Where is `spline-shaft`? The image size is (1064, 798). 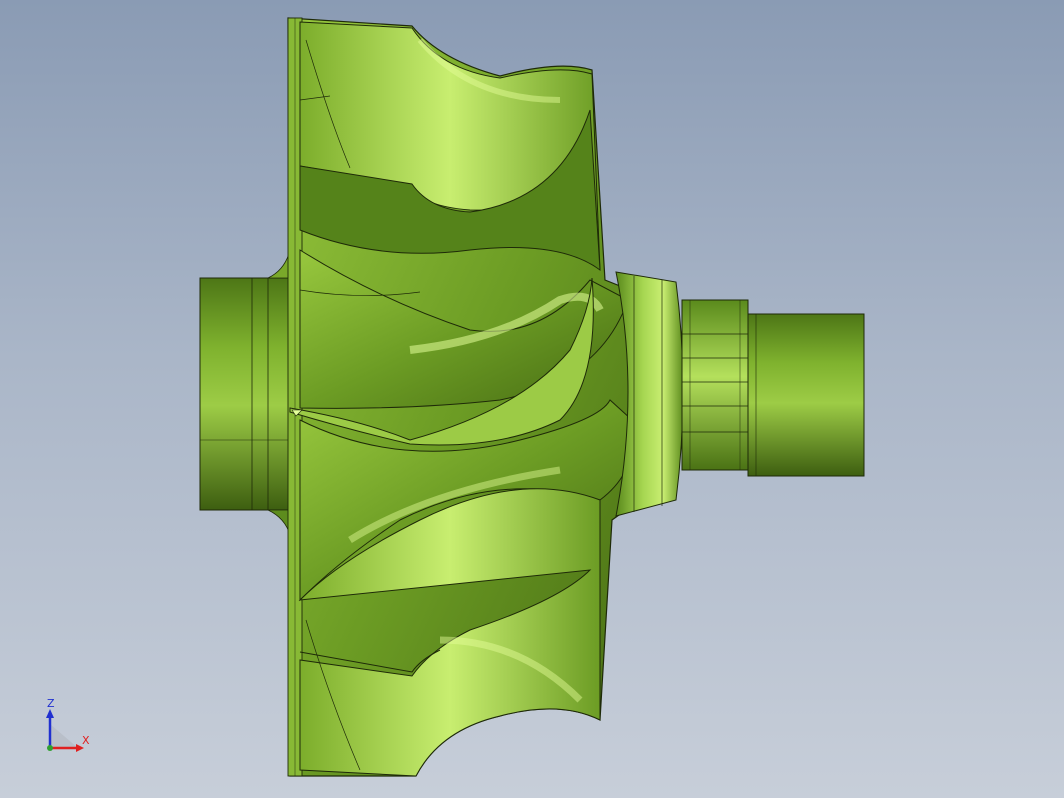
spline-shaft is located at coordinates (715, 385).